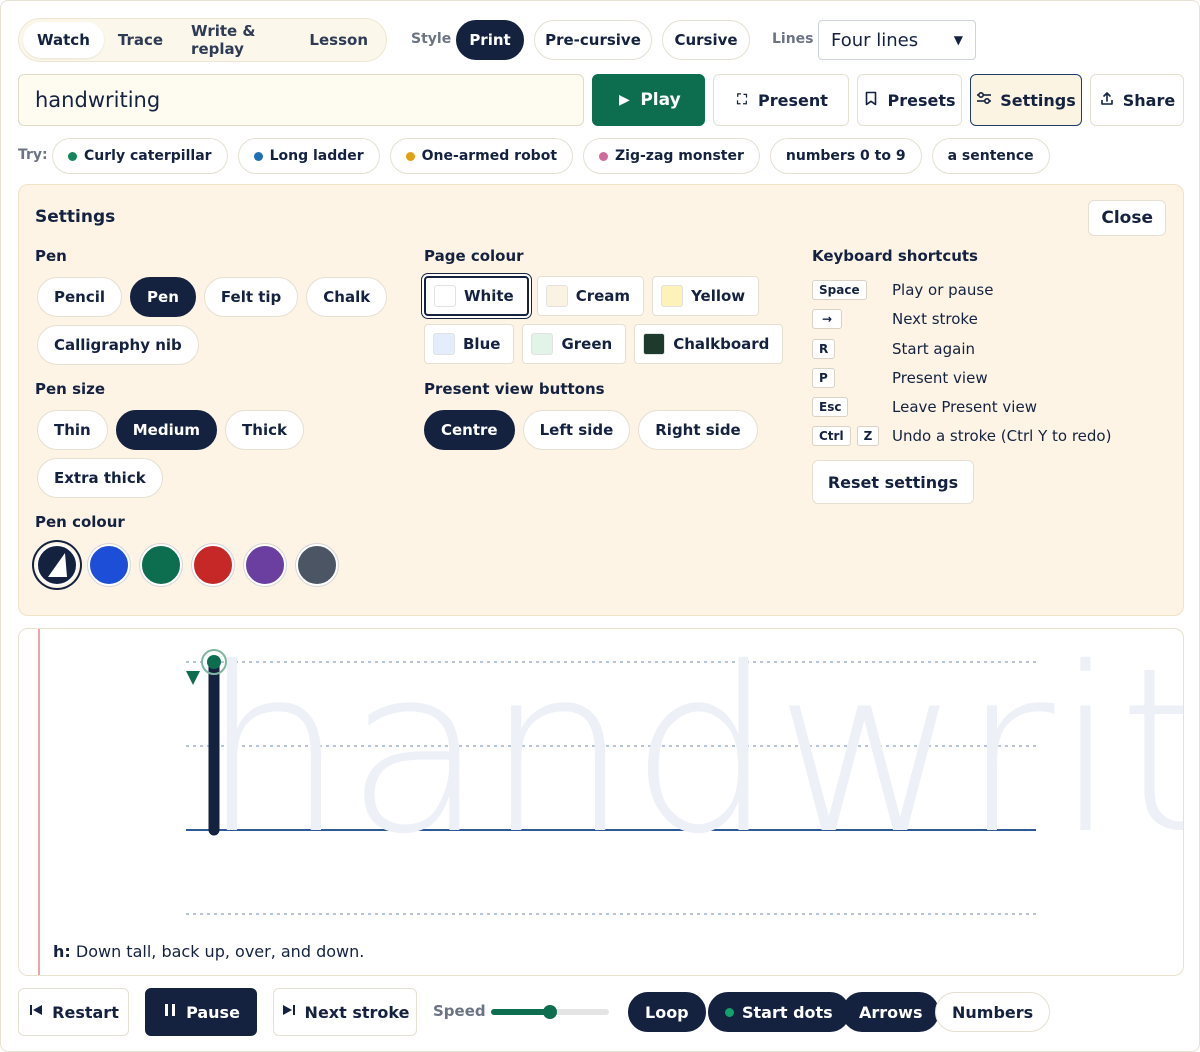 This screenshot has height=1052, width=1200. I want to click on shortcut-row: P Present view, so click(900, 378).